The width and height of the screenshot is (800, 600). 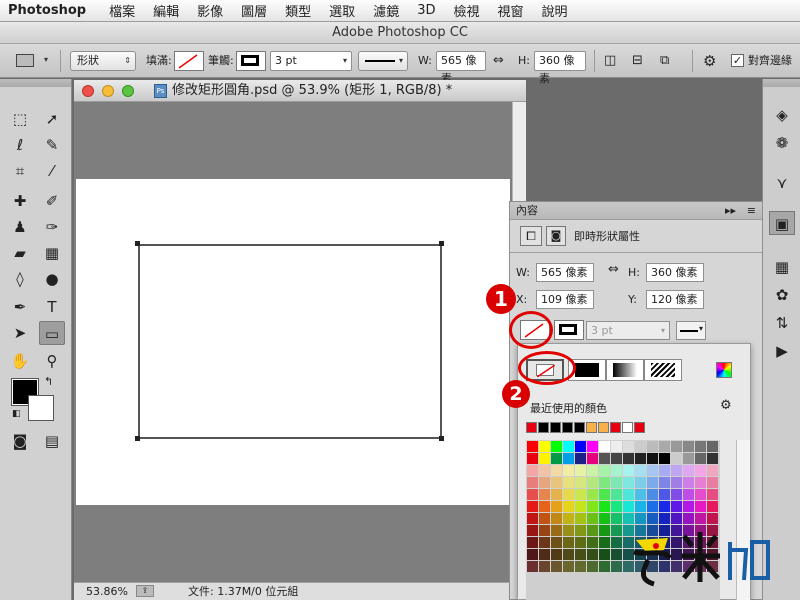 What do you see at coordinates (664, 61) in the screenshot?
I see `path-arrangement-icon: ⧉` at bounding box center [664, 61].